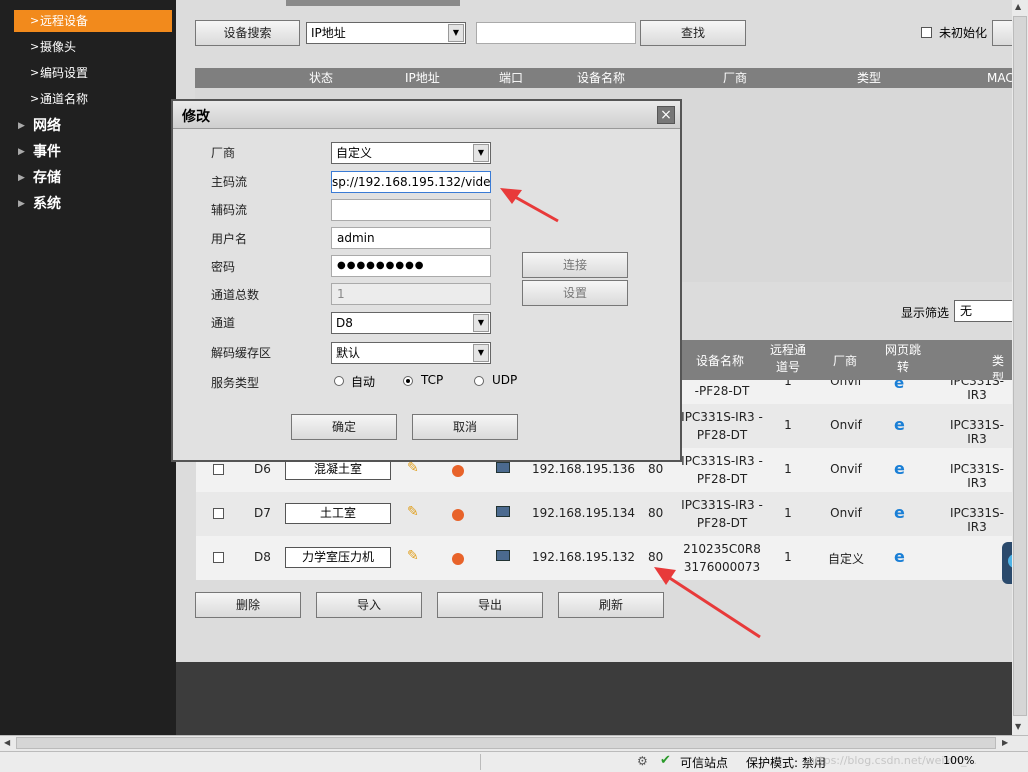 Image resolution: width=1028 pixels, height=772 pixels. I want to click on sidebar-group-event: ▶ 事件, so click(39, 152).